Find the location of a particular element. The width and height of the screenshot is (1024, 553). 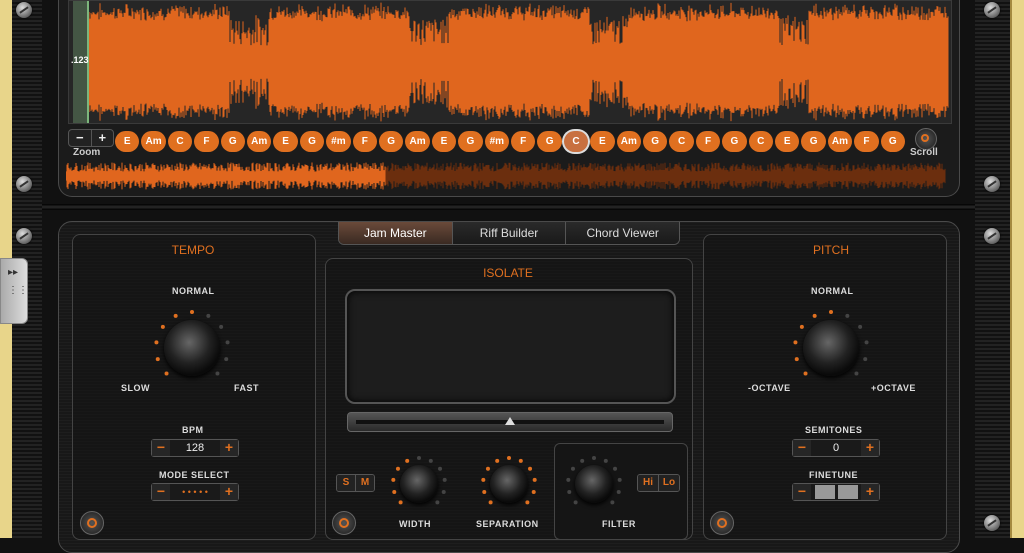

isolate-pan-slider is located at coordinates (510, 422).